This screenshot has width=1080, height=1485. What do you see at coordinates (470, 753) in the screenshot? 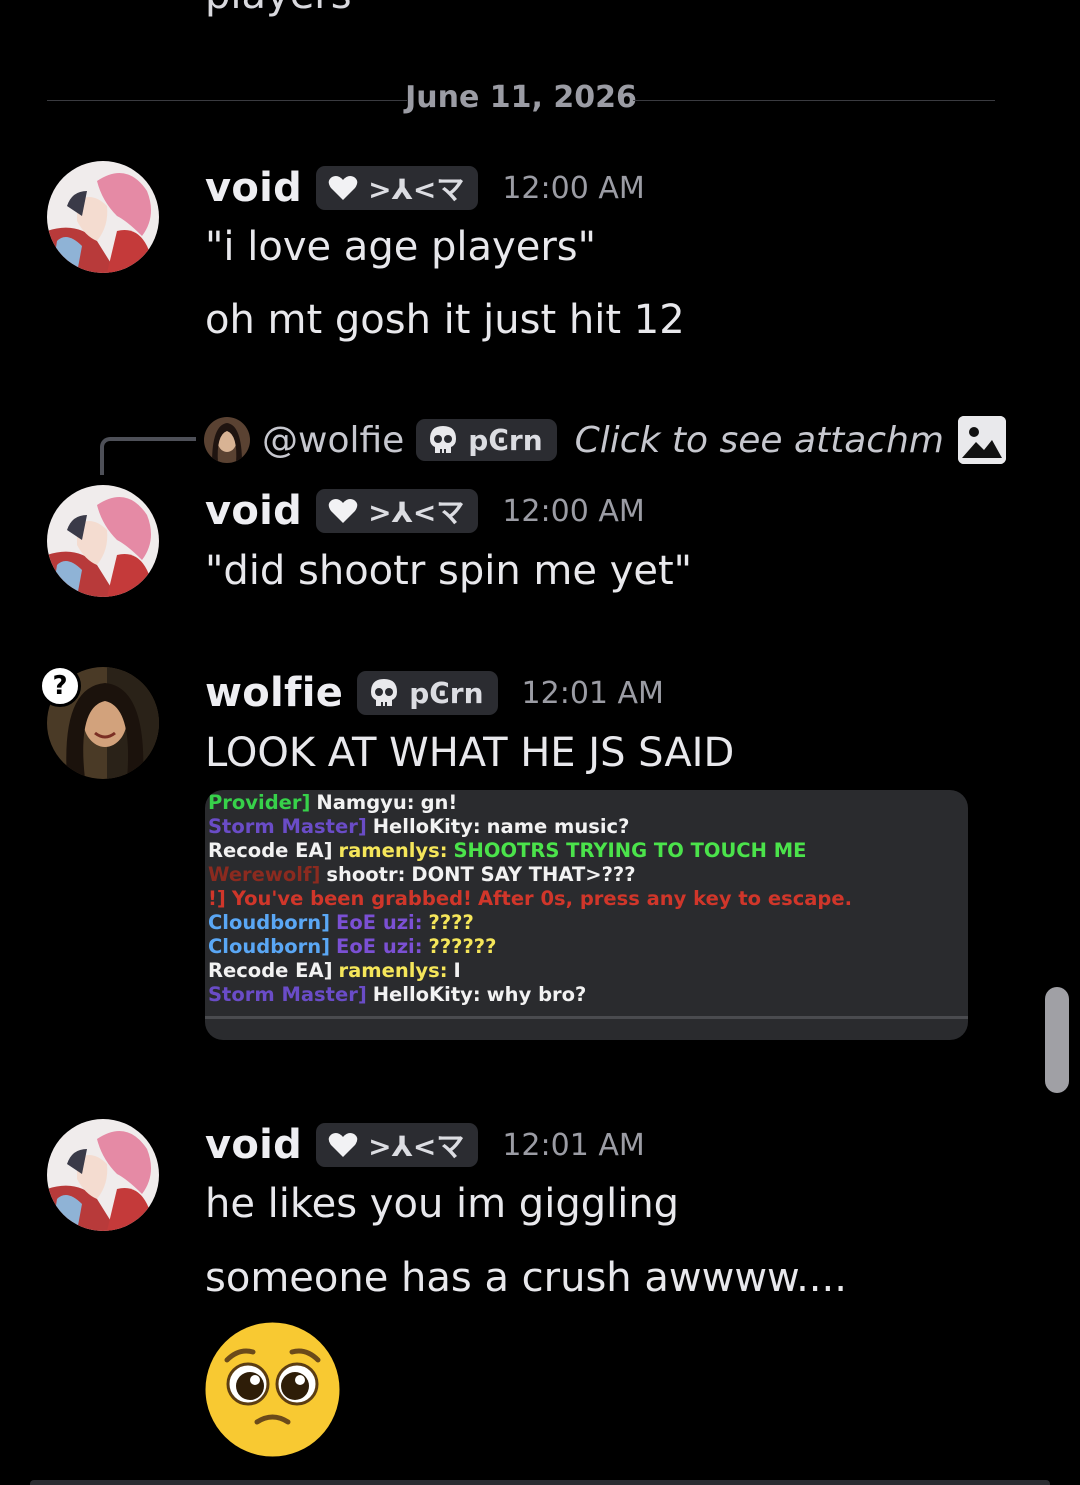
I see `message-text: LOOK AT WHAT HE JS SAID` at bounding box center [470, 753].